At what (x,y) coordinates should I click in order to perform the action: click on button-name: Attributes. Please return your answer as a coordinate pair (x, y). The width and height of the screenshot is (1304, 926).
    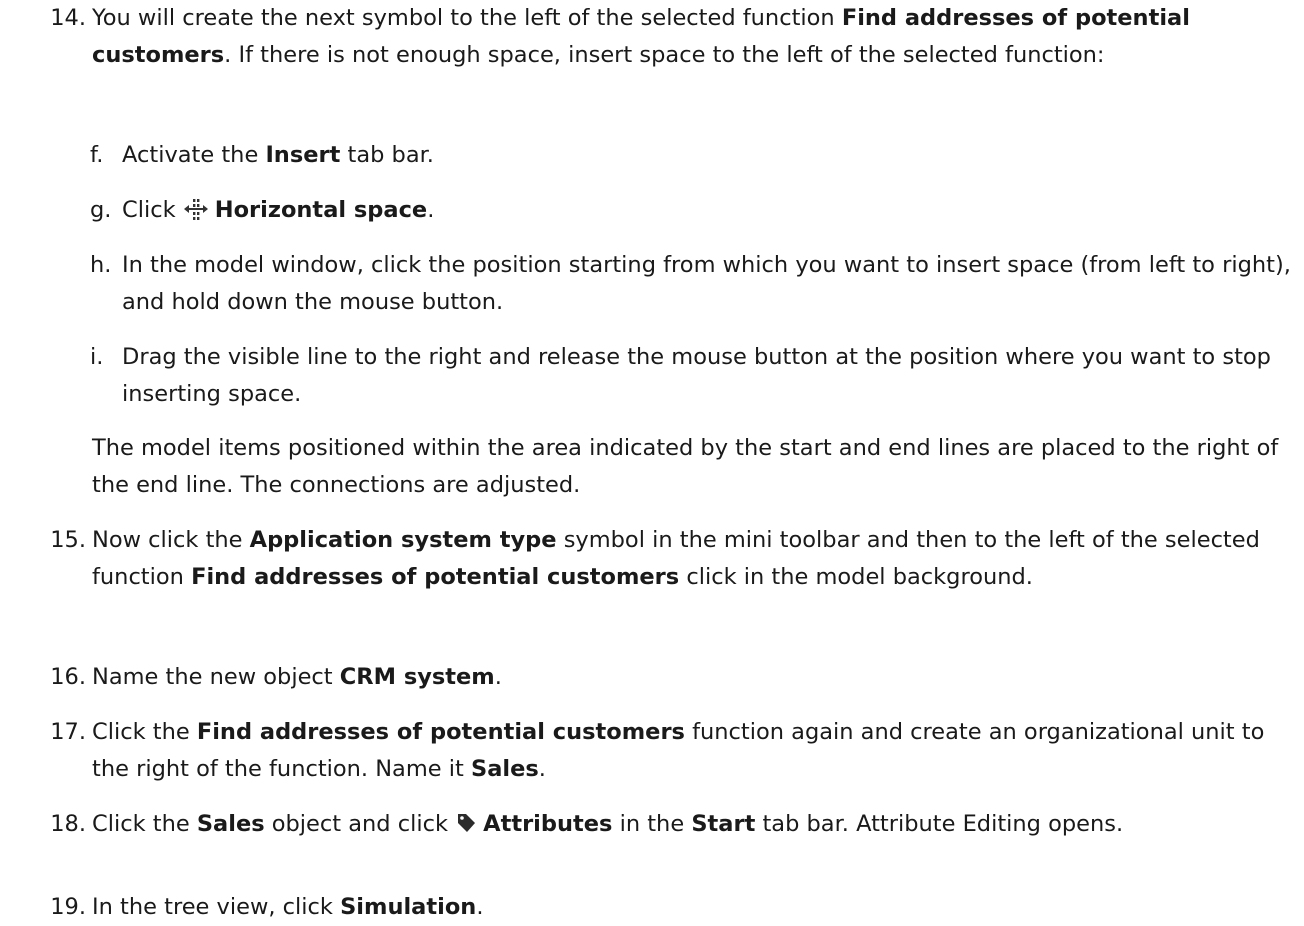
    Looking at the image, I should click on (548, 824).